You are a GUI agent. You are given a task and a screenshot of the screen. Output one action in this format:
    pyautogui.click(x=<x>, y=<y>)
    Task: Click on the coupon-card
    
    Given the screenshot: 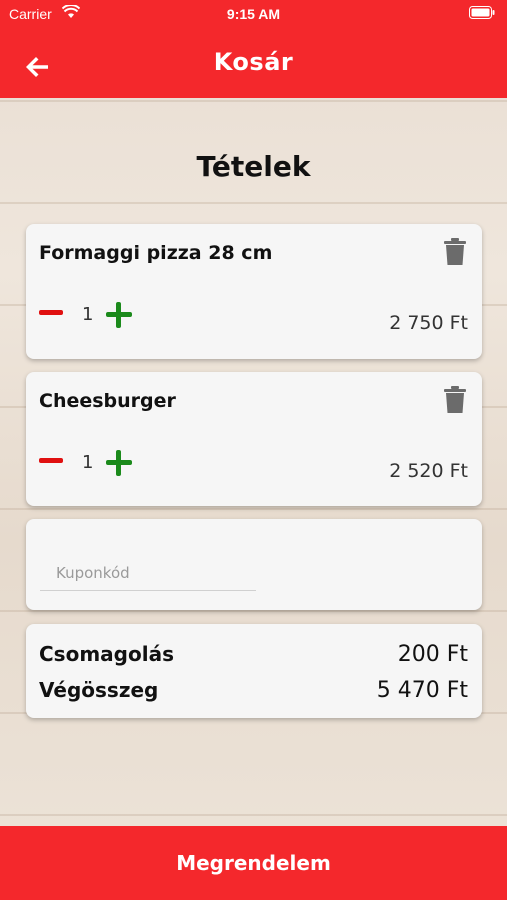 What is the action you would take?
    pyautogui.click(x=254, y=564)
    